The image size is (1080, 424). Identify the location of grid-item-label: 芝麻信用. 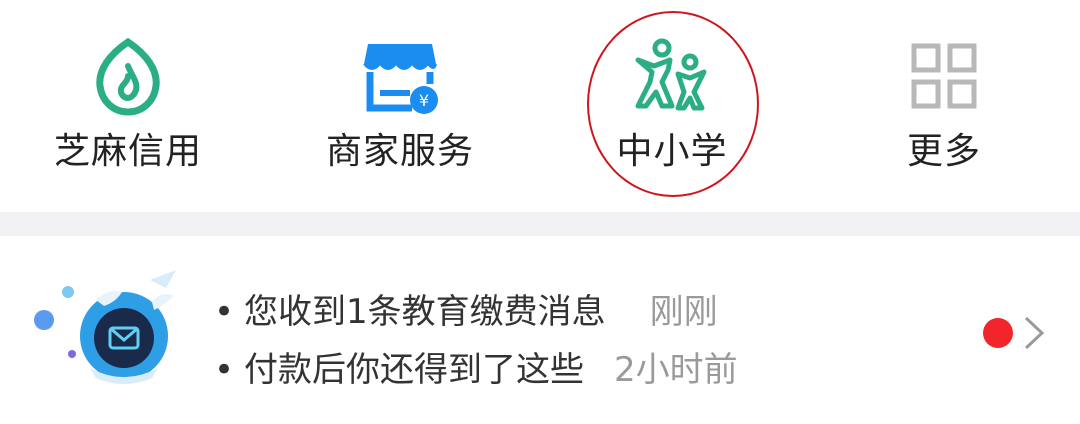
(127, 151).